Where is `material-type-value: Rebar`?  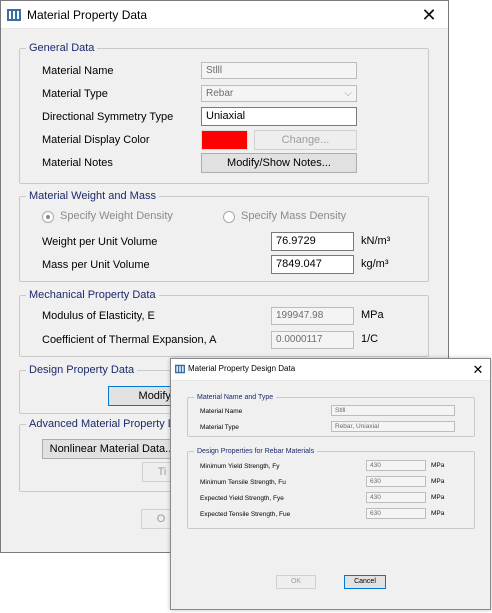 material-type-value: Rebar is located at coordinates (220, 93).